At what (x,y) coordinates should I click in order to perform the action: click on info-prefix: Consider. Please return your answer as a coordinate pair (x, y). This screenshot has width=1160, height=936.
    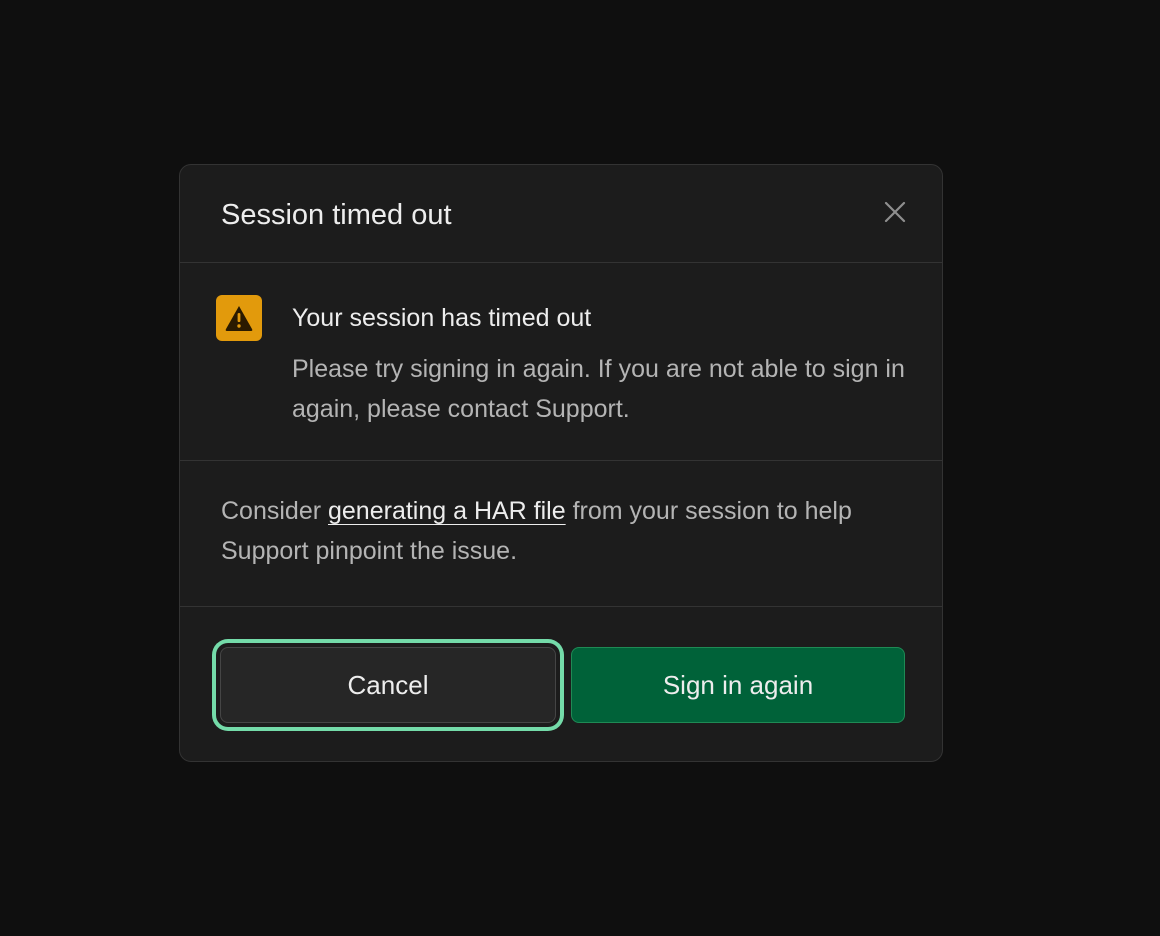
    Looking at the image, I should click on (274, 511).